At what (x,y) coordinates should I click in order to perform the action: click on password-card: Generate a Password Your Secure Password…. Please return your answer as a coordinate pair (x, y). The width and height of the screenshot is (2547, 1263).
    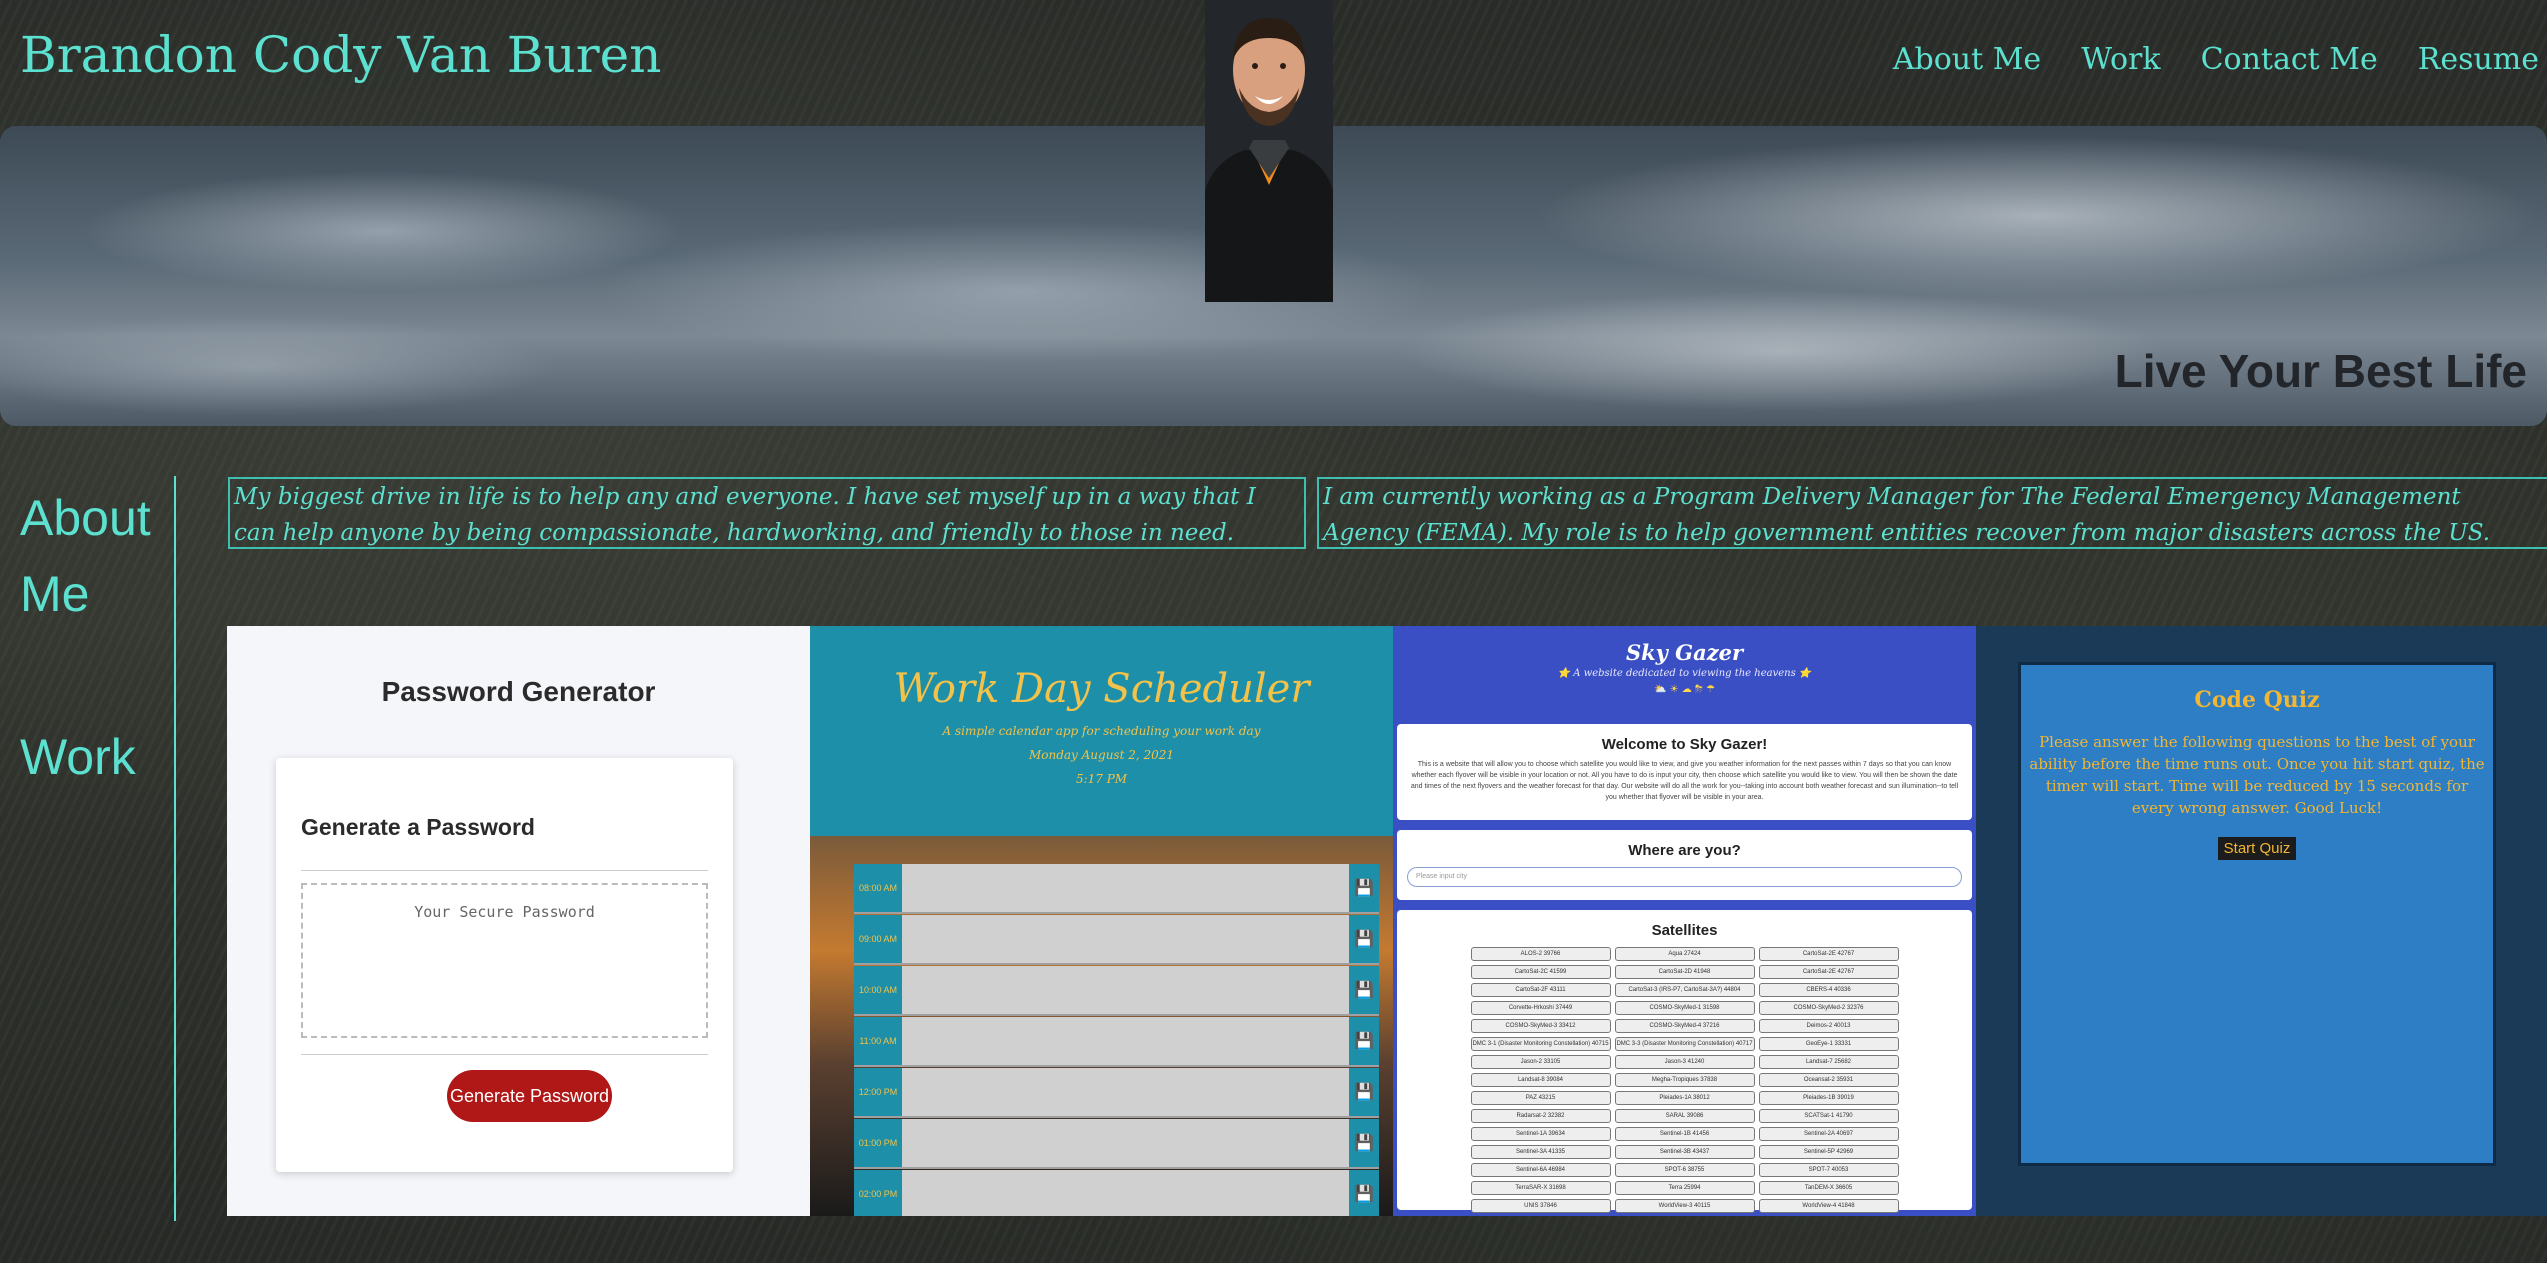
    Looking at the image, I should click on (504, 965).